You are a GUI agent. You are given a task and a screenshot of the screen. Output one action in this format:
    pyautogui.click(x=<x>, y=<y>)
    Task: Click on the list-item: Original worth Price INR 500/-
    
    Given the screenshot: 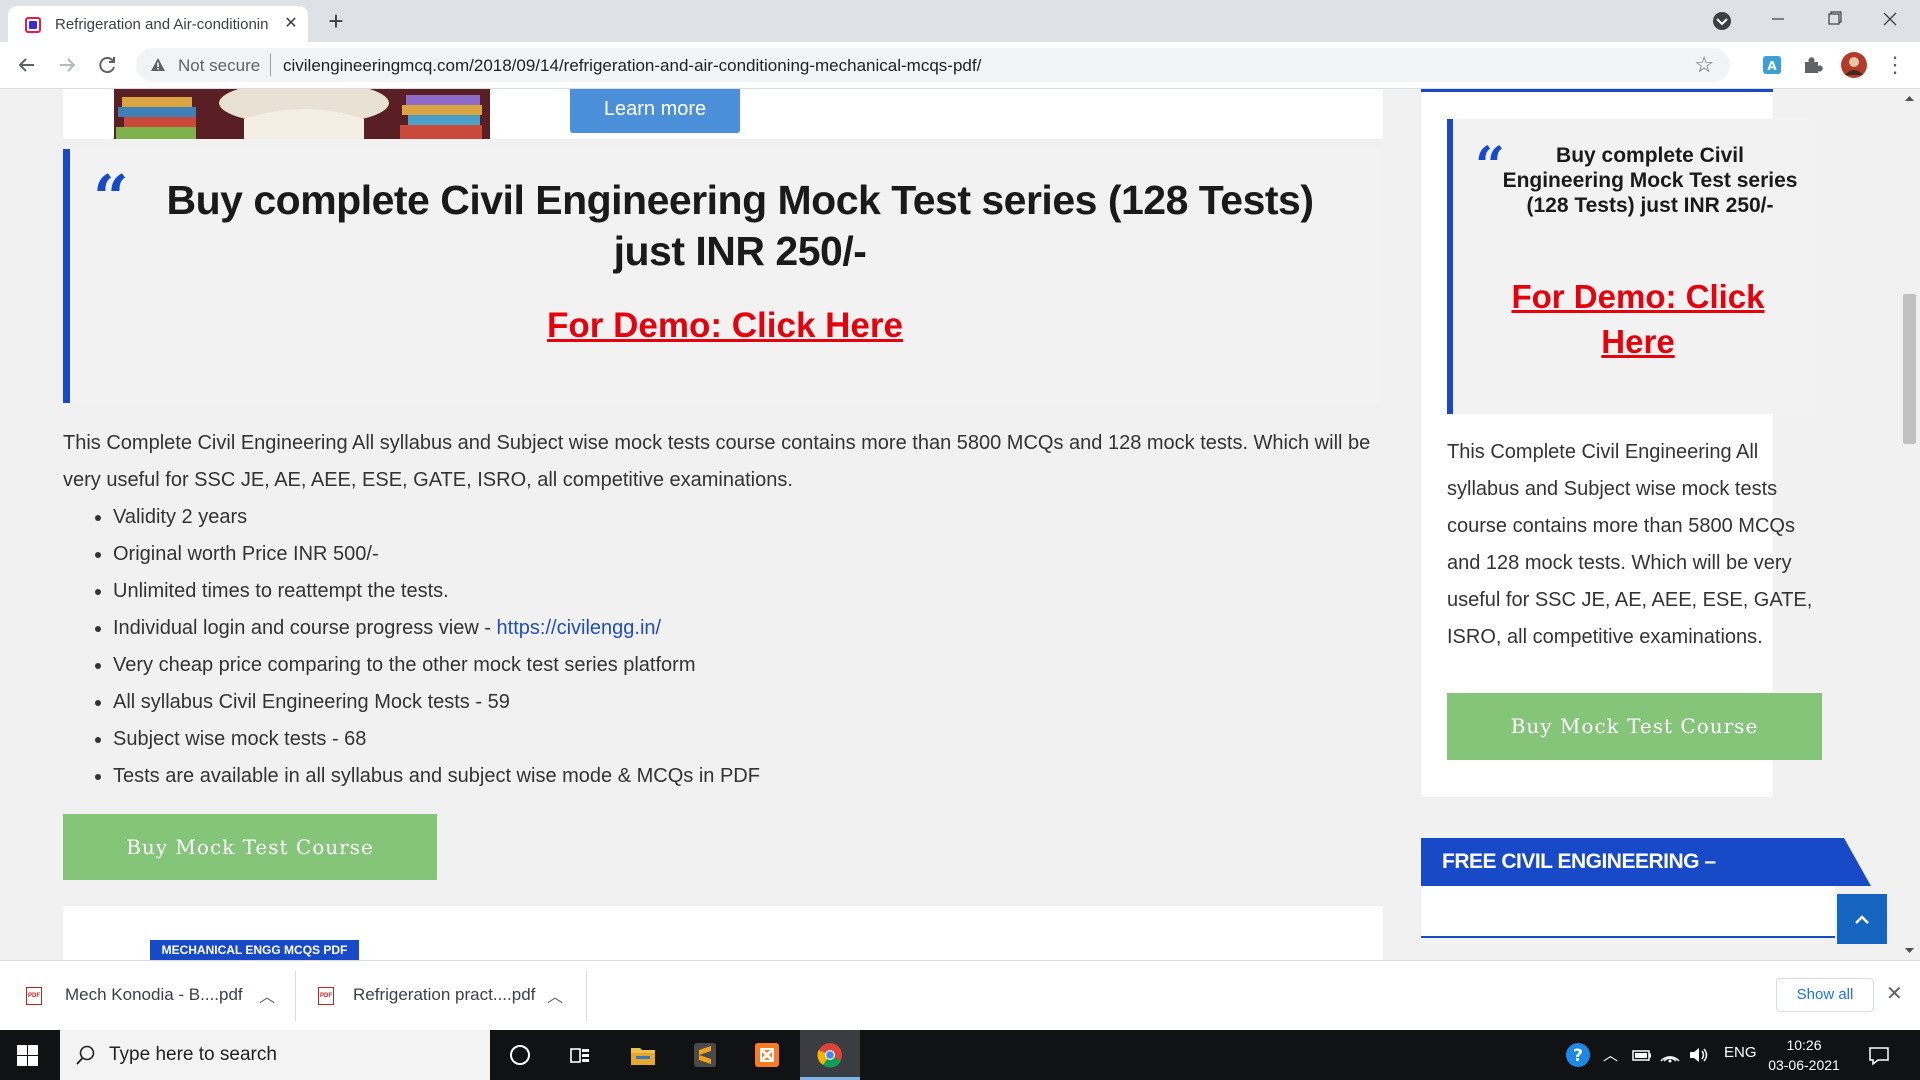 What is the action you would take?
    pyautogui.click(x=436, y=554)
    